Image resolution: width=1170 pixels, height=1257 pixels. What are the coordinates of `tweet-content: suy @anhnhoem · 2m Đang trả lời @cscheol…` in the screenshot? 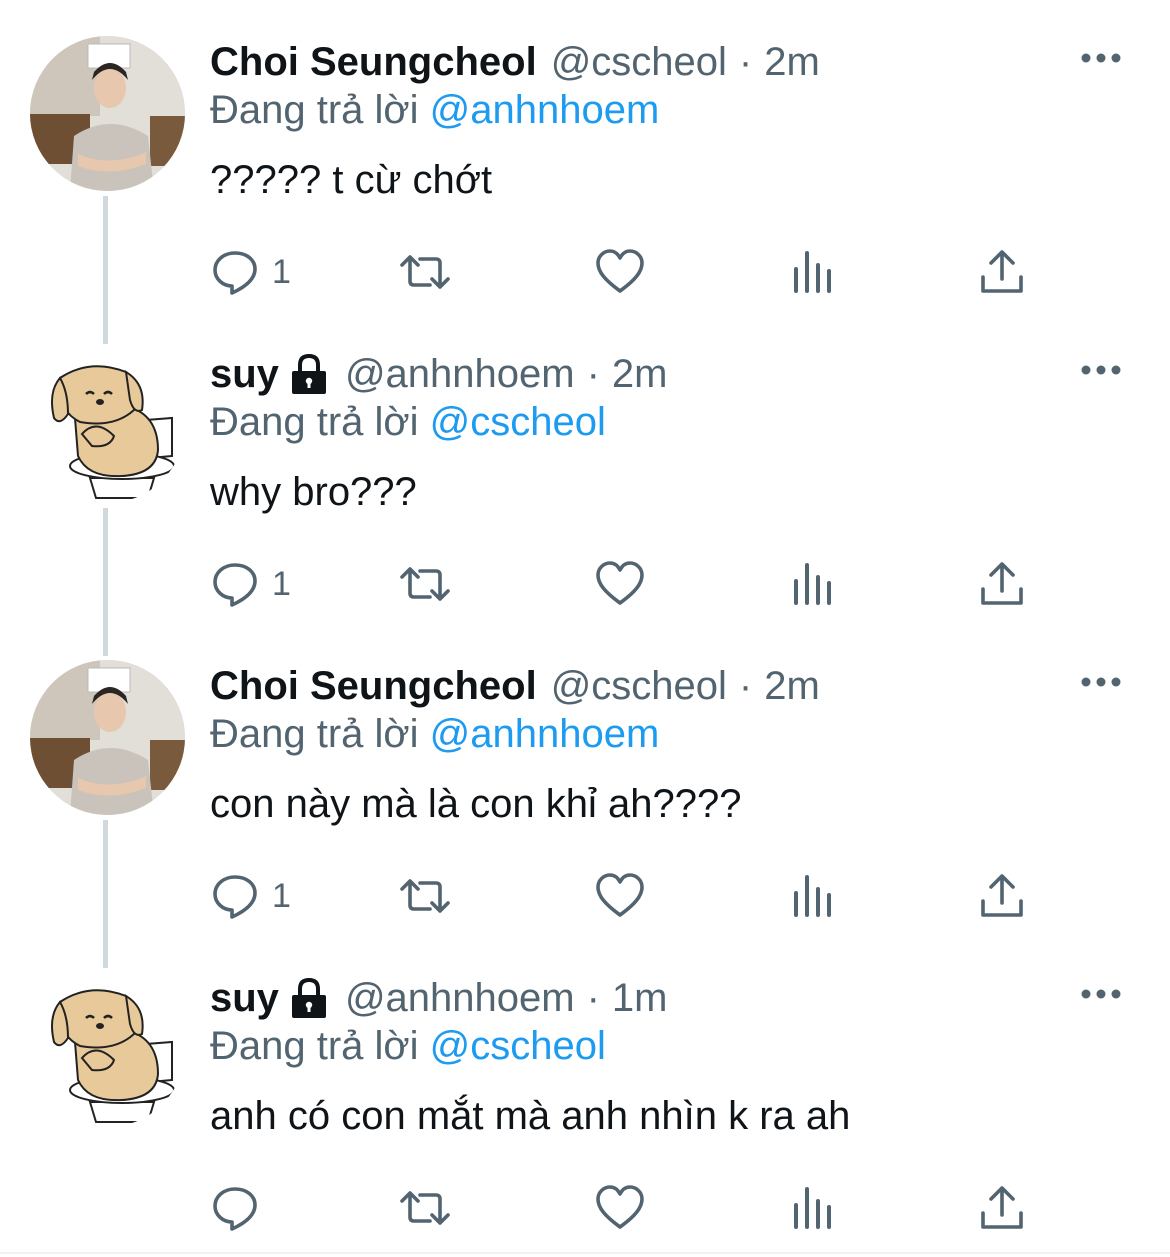 It's located at (670, 431).